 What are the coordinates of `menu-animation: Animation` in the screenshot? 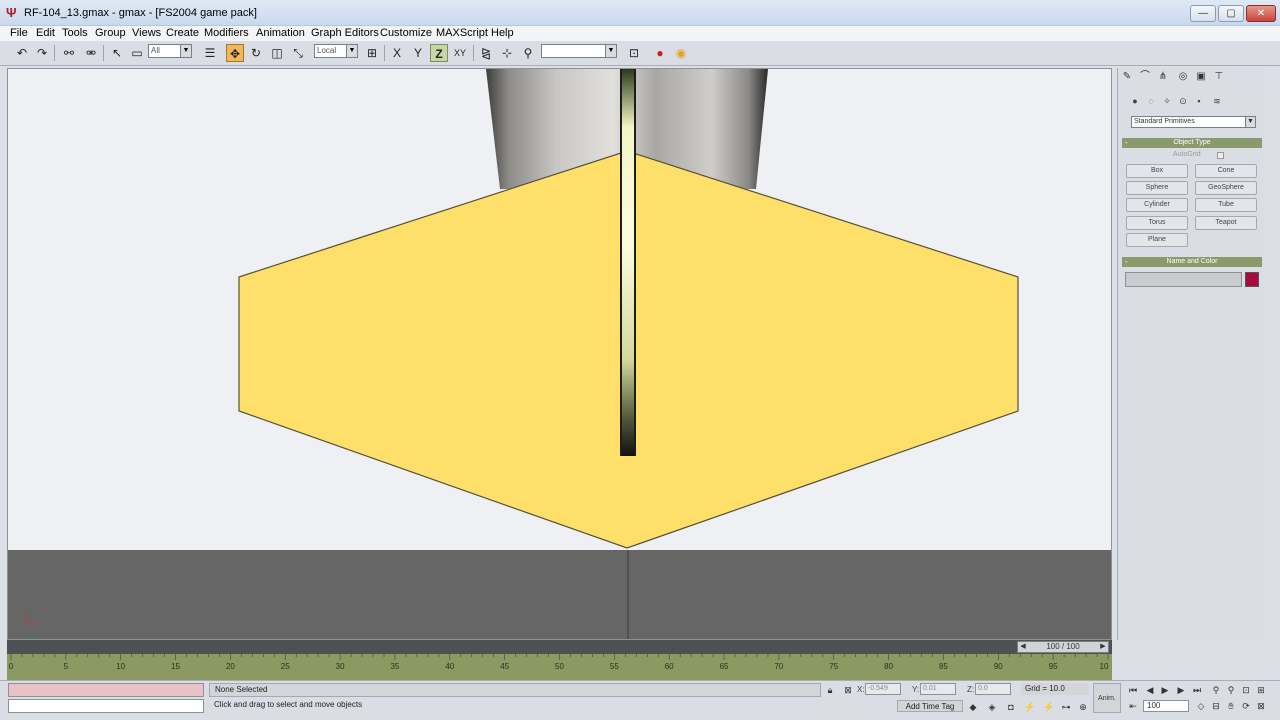 It's located at (280, 33).